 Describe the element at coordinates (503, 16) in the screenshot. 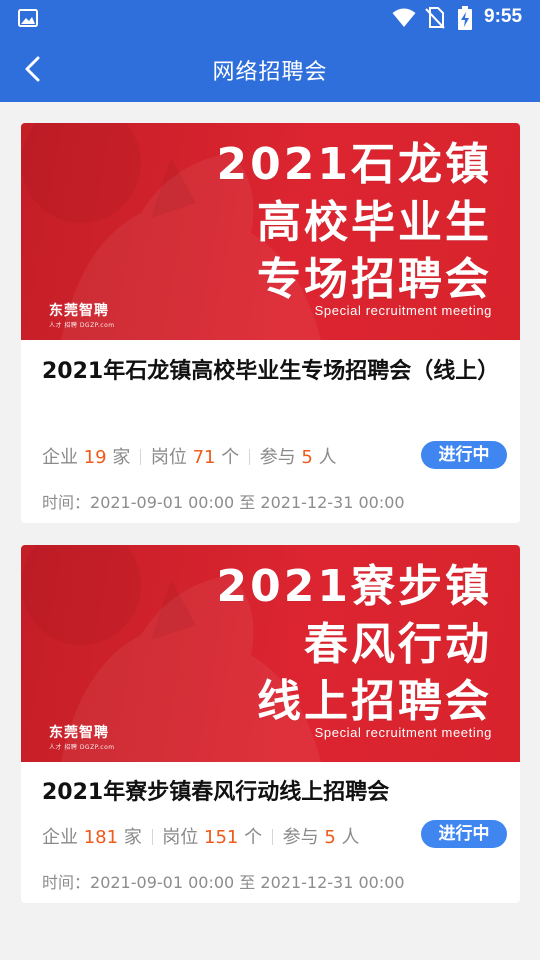

I see `clock: 9:55` at that location.